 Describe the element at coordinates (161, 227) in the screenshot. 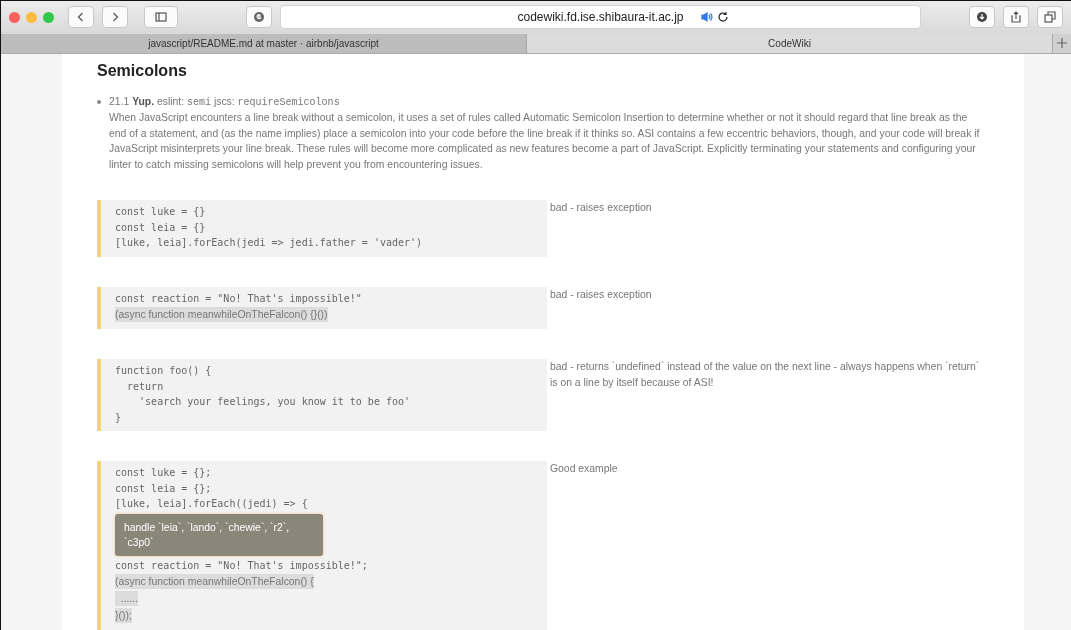

I see `code-line: const leia = {}` at that location.